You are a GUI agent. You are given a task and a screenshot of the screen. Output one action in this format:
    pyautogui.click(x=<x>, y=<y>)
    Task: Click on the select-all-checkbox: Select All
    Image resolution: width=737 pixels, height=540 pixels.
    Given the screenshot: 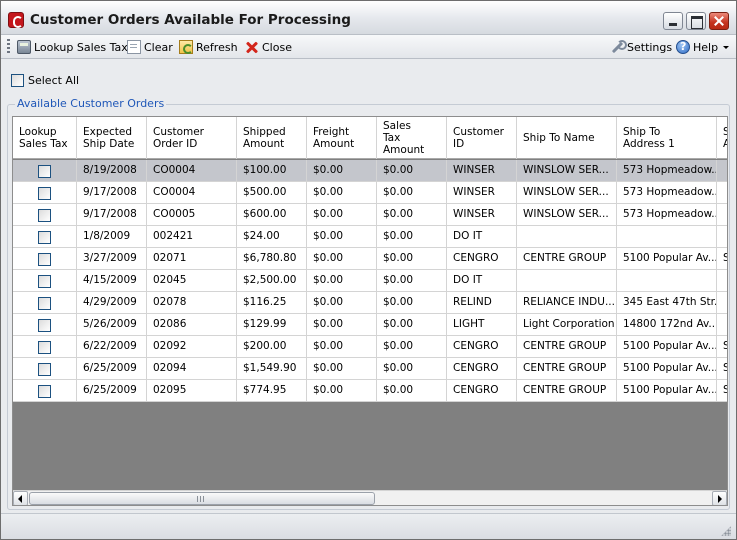 What is the action you would take?
    pyautogui.click(x=45, y=80)
    